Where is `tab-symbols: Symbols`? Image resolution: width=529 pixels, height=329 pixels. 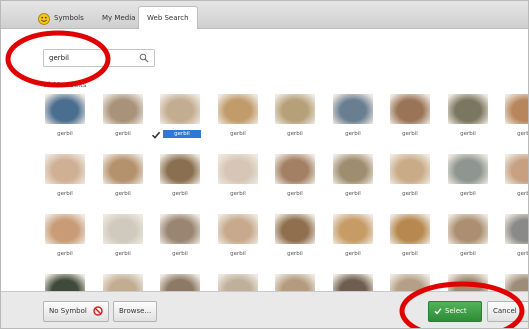
tab-symbols: Symbols is located at coordinates (61, 17).